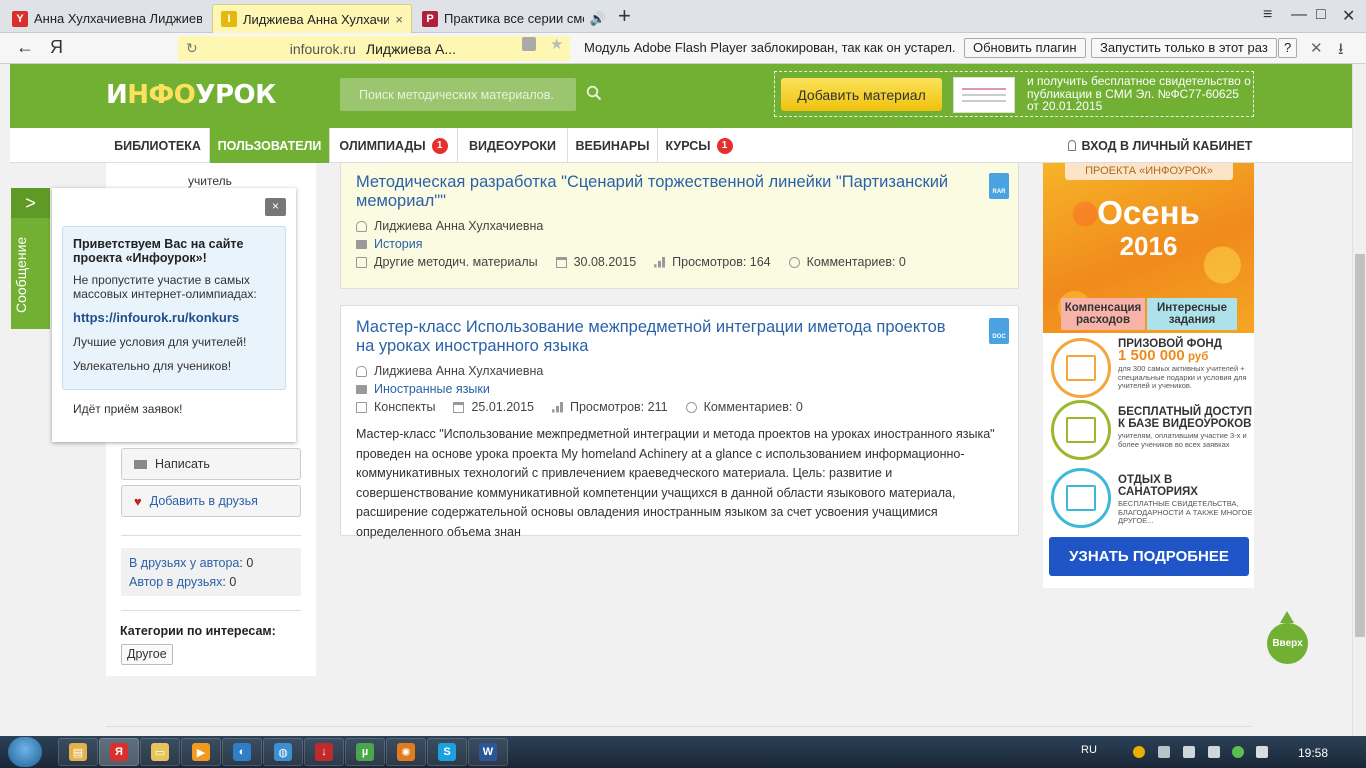  Describe the element at coordinates (1160, 145) in the screenshot. I see `login-link: Вход в личный кабинет` at that location.